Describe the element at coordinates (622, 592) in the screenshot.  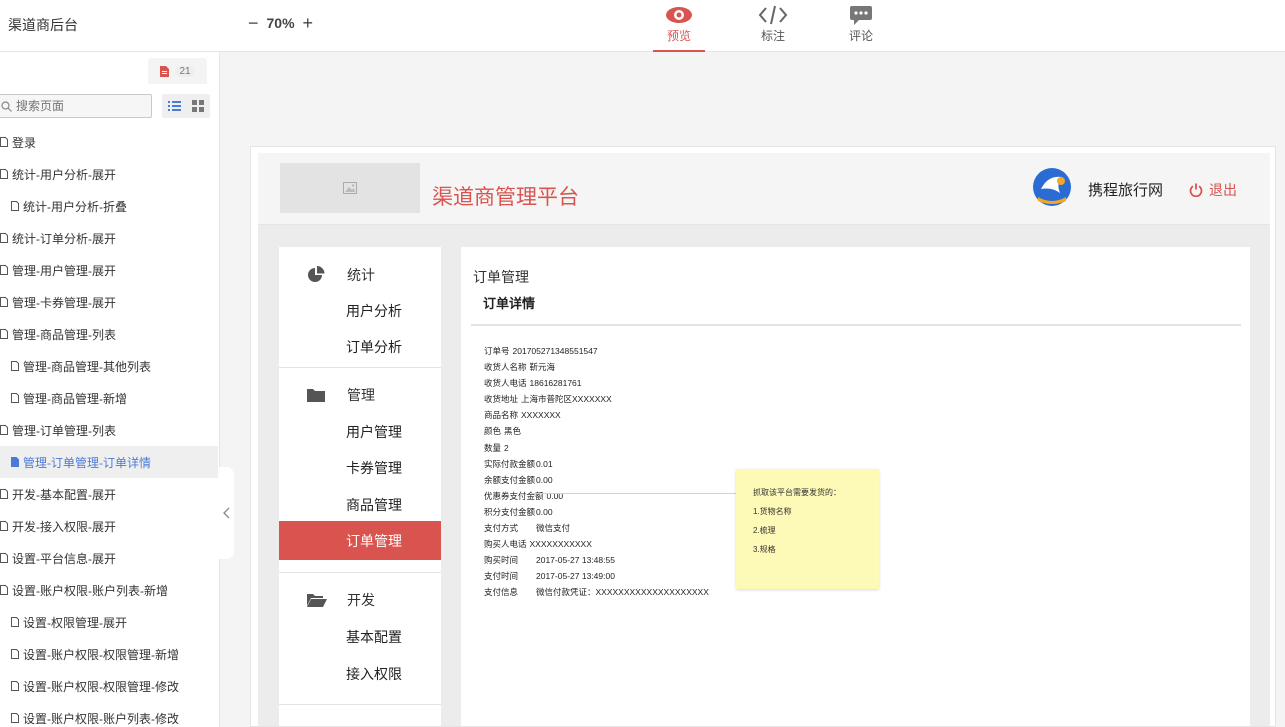
I see `info-value: 微信付款凭证：XXXXXXXXXXXXXXXXXXXX` at that location.